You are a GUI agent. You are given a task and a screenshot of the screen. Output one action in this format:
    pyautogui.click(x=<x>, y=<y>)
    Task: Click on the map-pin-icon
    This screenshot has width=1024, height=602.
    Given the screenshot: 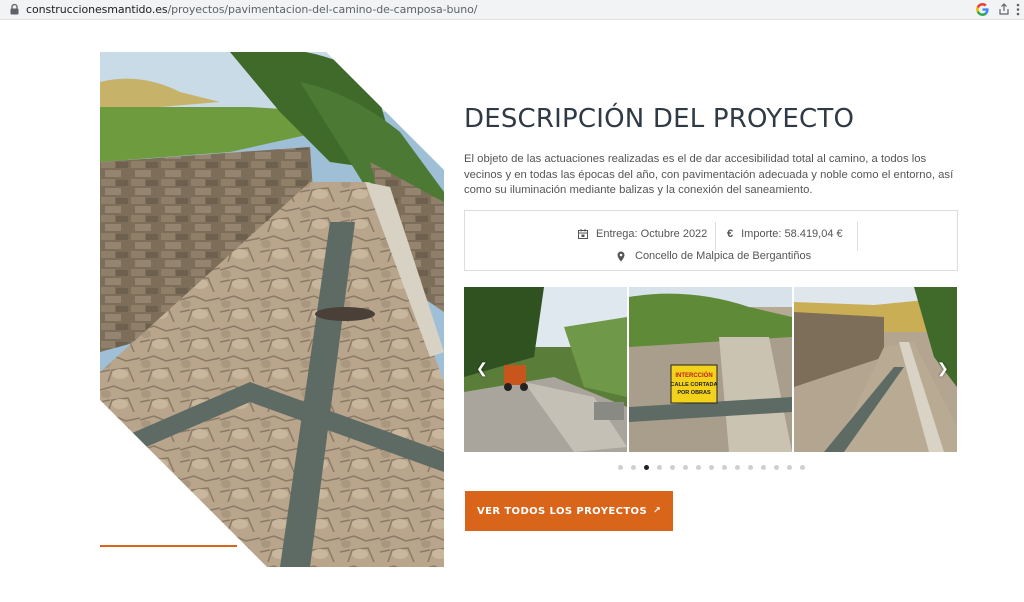 What is the action you would take?
    pyautogui.click(x=621, y=256)
    